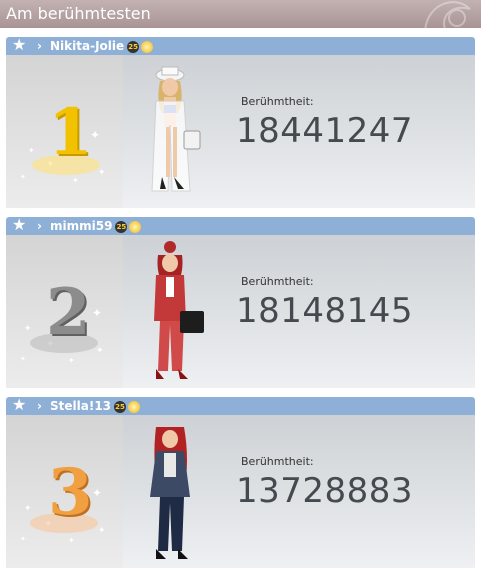 The image size is (481, 574). What do you see at coordinates (325, 491) in the screenshot?
I see `fame-value: 13728883` at bounding box center [325, 491].